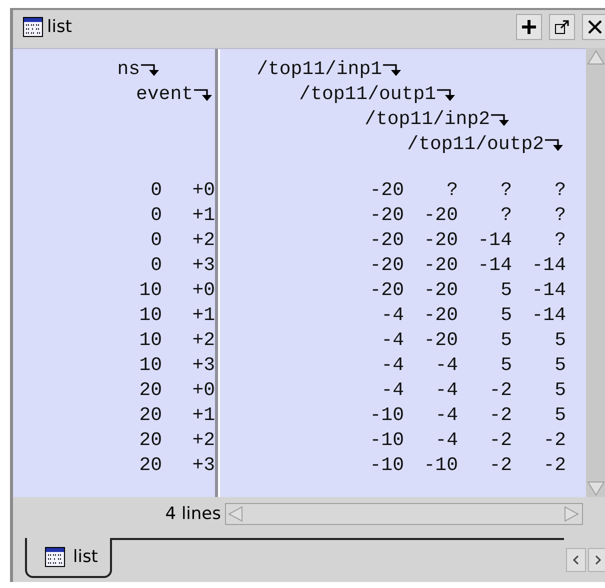  What do you see at coordinates (486, 144) in the screenshot?
I see `signal-header: /top11/outp2` at bounding box center [486, 144].